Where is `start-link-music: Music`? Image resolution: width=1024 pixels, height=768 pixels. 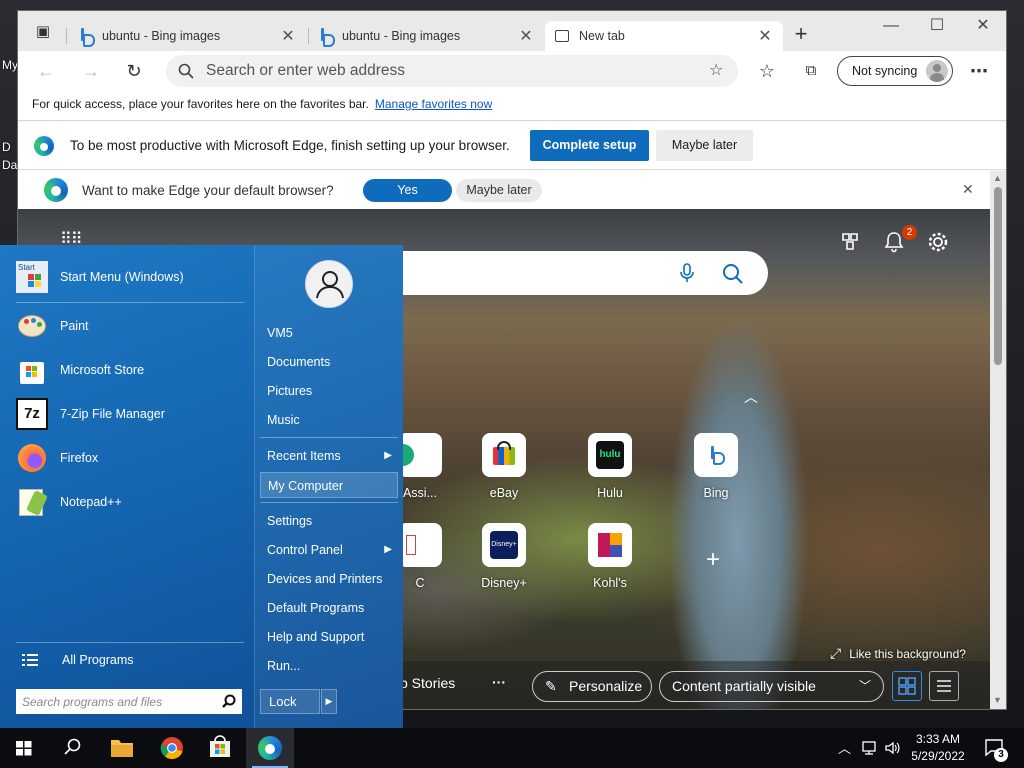 start-link-music: Music is located at coordinates (329, 420).